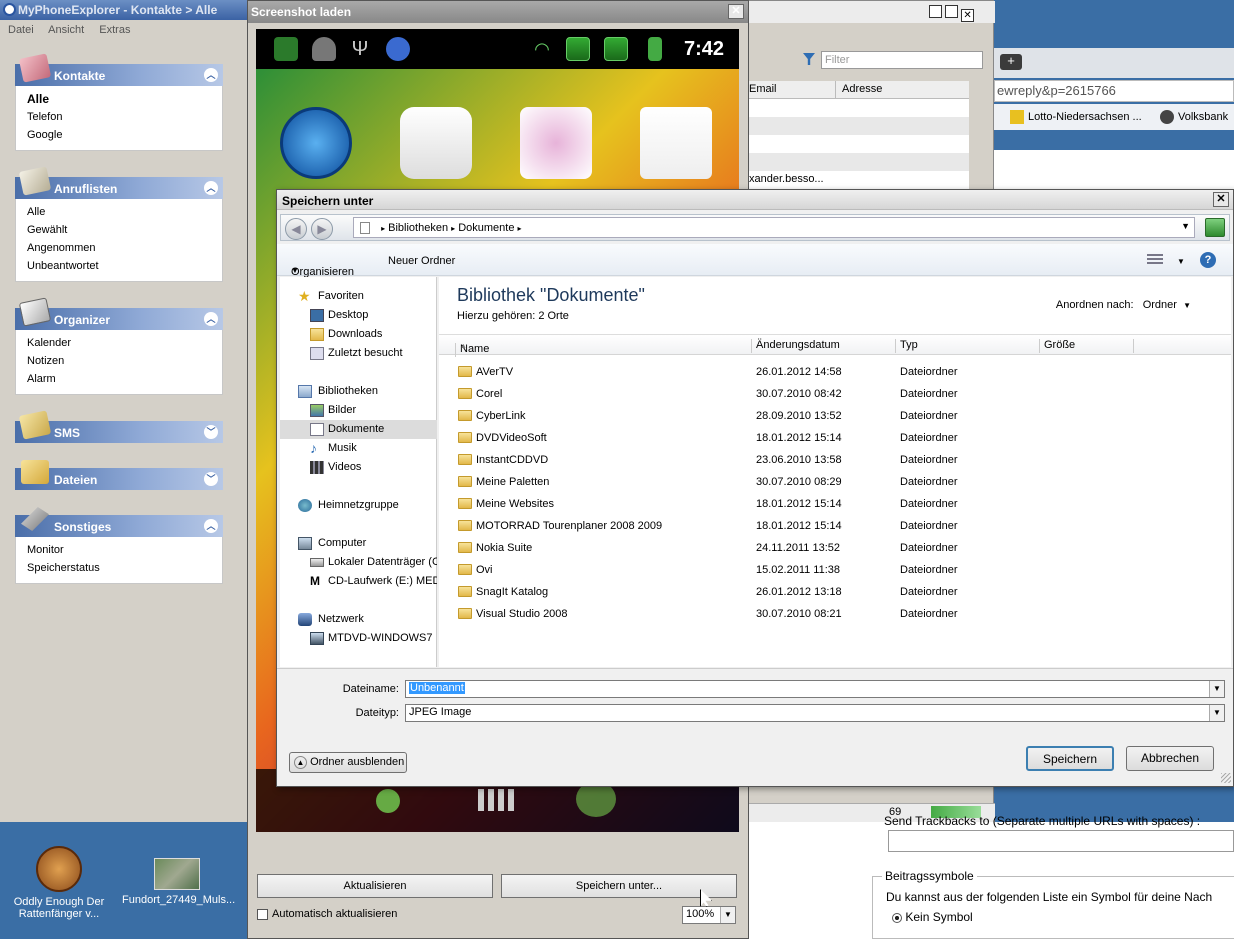 This screenshot has height=939, width=1234. Describe the element at coordinates (296, 229) in the screenshot. I see `back-icon: ◀` at that location.